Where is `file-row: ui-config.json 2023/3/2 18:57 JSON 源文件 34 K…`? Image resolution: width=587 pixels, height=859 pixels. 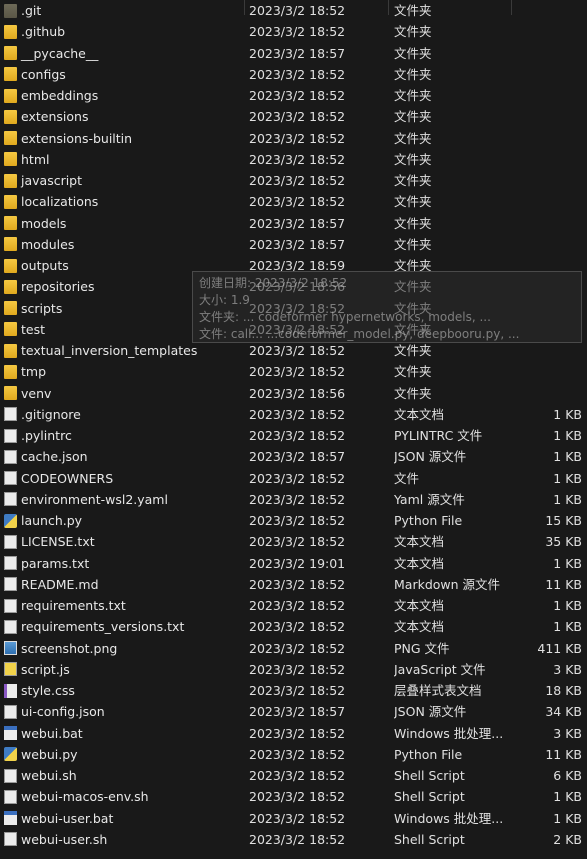 file-row: ui-config.json 2023/3/2 18:57 JSON 源文件 34 K… is located at coordinates (293, 711).